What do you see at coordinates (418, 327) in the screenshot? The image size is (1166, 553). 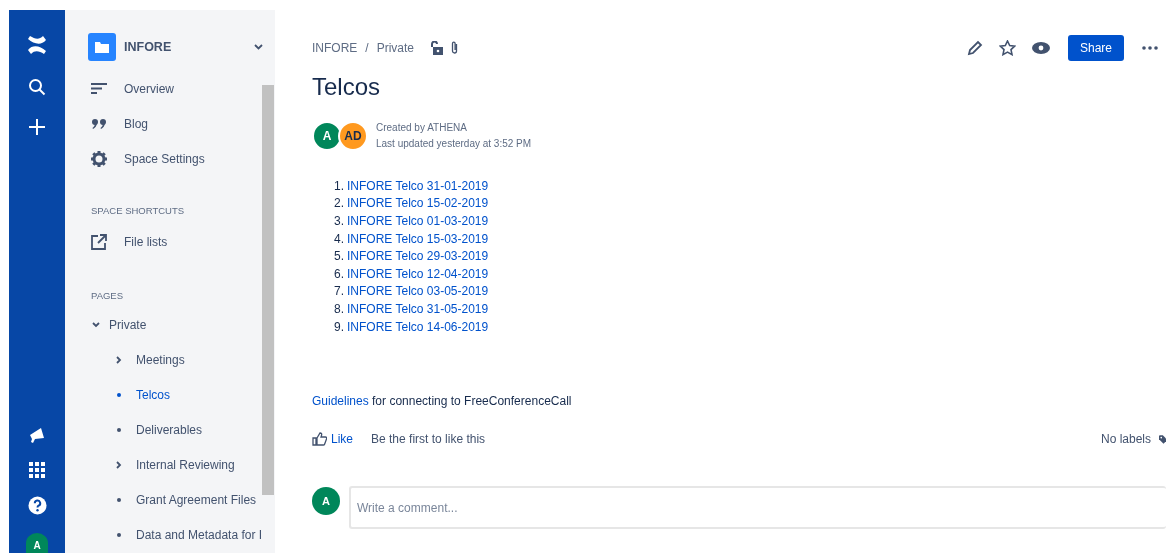 I see `page-link: INFORE Telco 14-06-2019` at bounding box center [418, 327].